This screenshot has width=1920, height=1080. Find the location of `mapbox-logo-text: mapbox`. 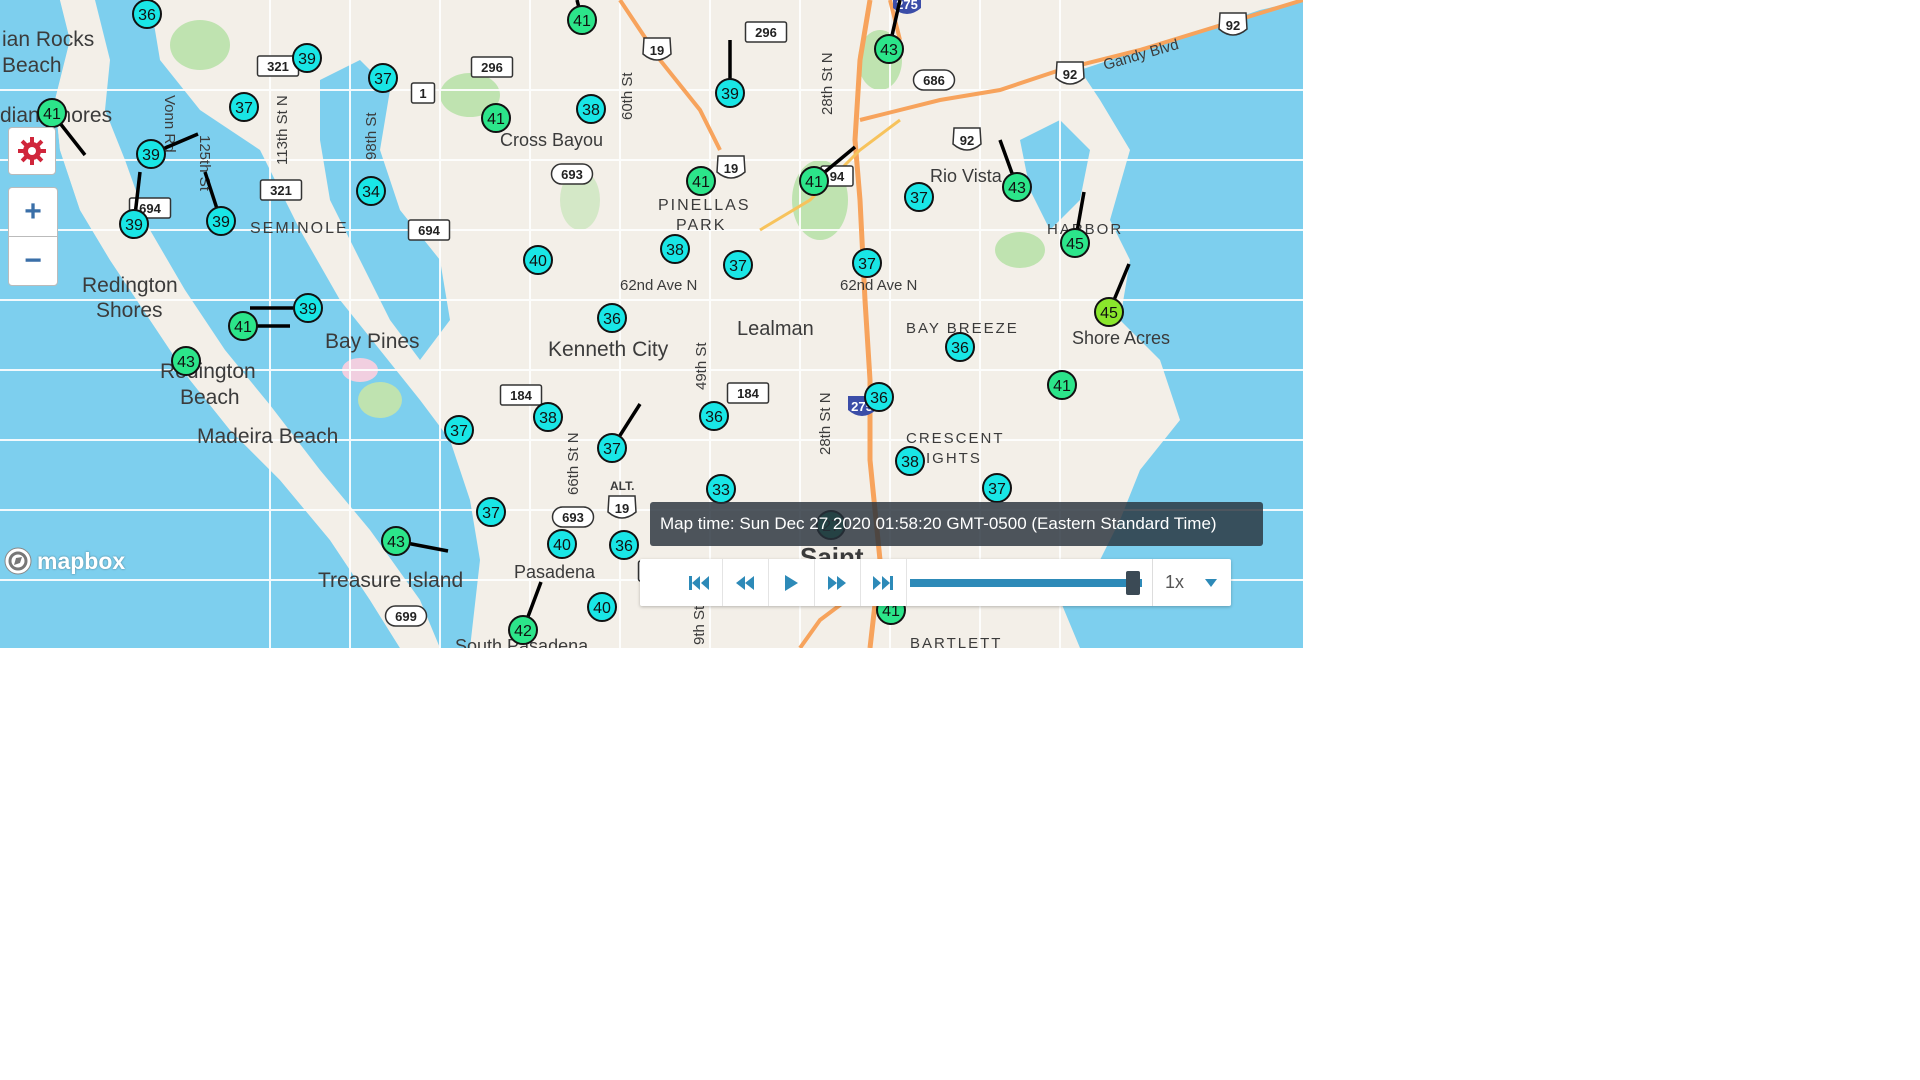

mapbox-logo-text: mapbox is located at coordinates (81, 560).